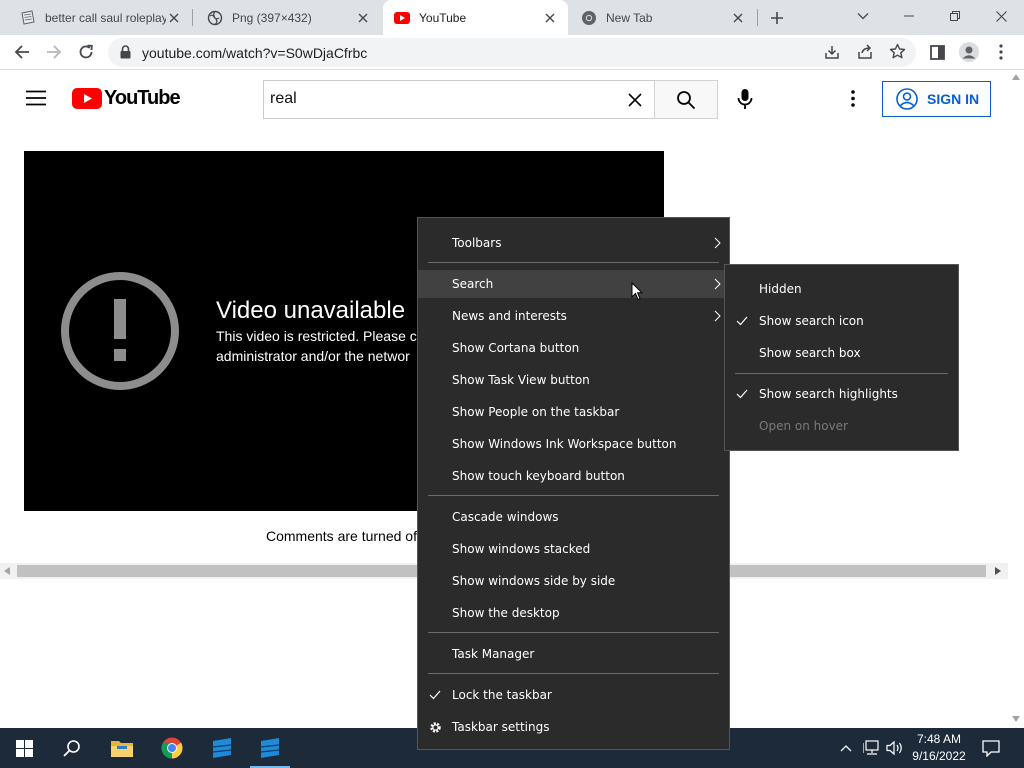 The image size is (1024, 768). Describe the element at coordinates (1001, 52) in the screenshot. I see `browser-menu-icon` at that location.